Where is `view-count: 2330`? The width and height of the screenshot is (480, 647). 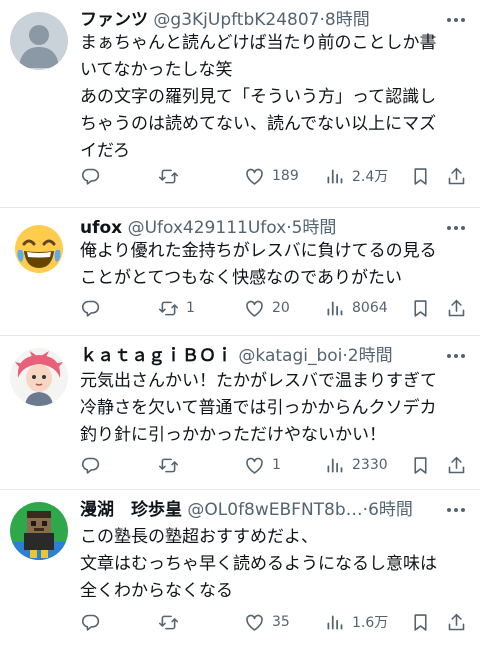 view-count: 2330 is located at coordinates (370, 465).